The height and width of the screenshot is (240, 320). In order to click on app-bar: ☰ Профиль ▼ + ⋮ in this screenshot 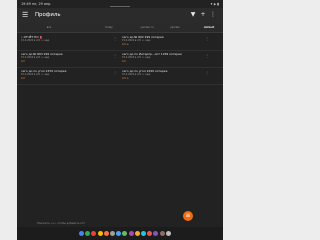, I will do `click(120, 15)`.